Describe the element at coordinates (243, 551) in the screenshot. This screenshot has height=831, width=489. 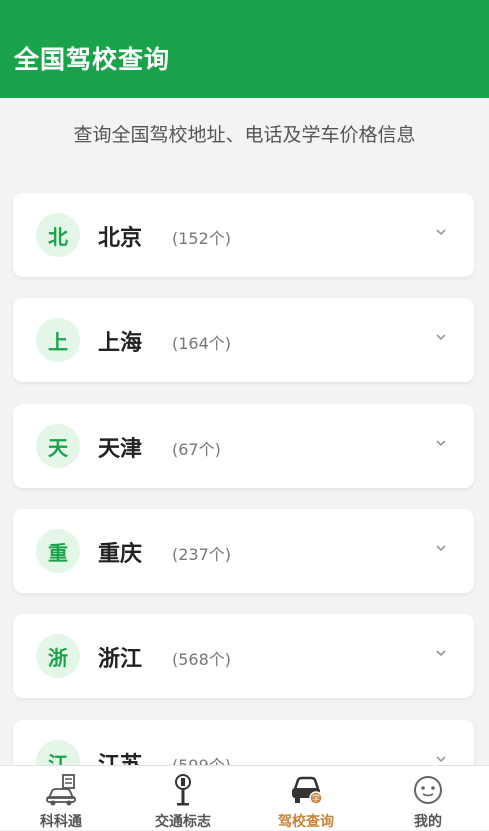
I see `region-card-chongqing: 重 重庆 (237个)` at that location.